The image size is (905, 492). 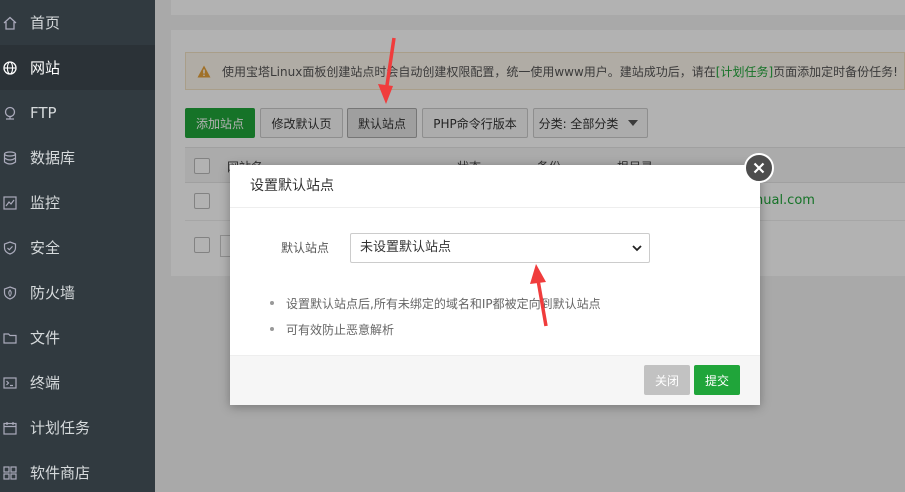 What do you see at coordinates (637, 248) in the screenshot?
I see `chevron-down-icon` at bounding box center [637, 248].